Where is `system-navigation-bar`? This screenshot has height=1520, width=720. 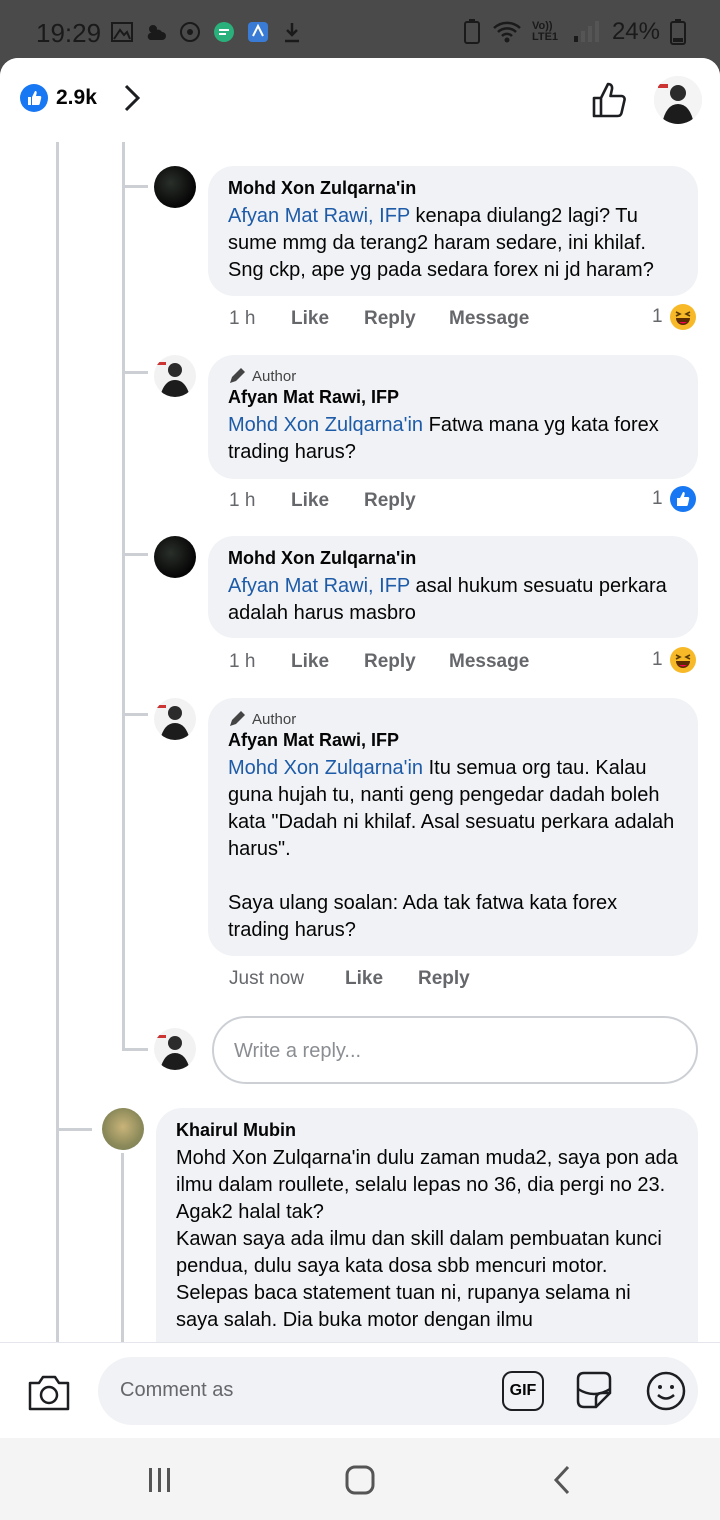 system-navigation-bar is located at coordinates (360, 1479).